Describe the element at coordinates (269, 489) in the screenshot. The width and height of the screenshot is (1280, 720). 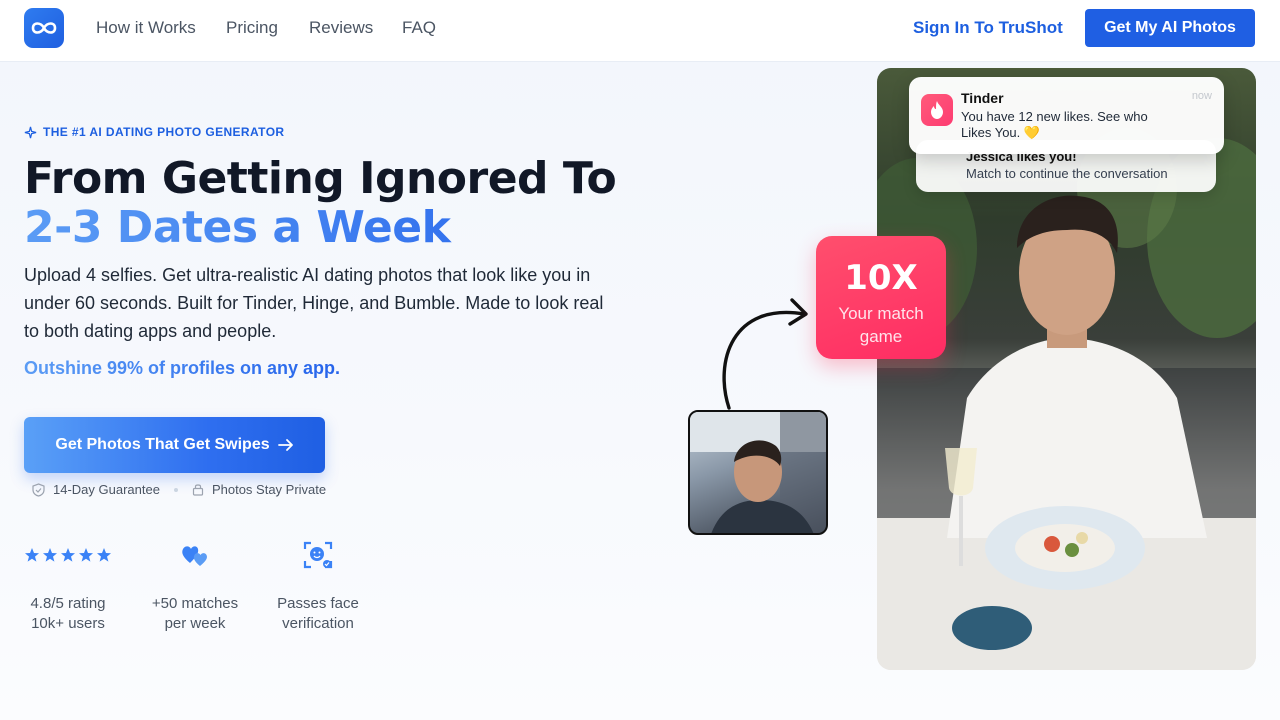
I see `privacy-text: Photos Stay Private` at that location.